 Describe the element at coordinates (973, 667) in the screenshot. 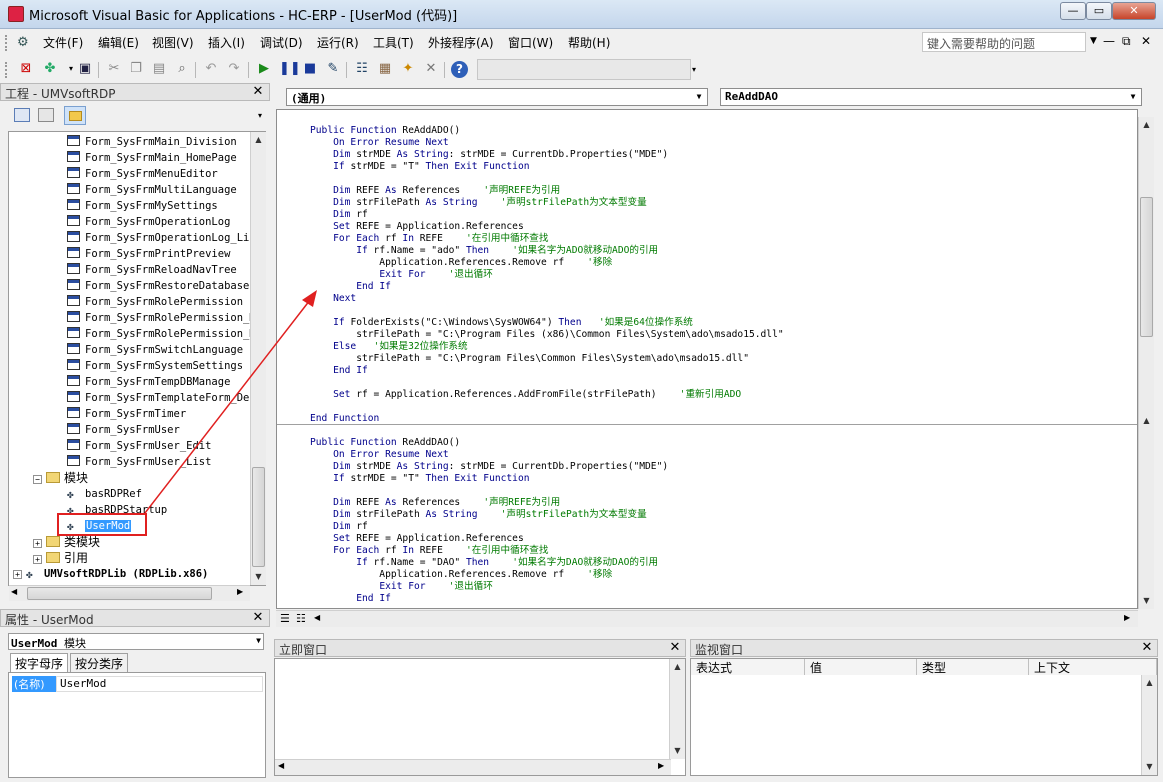

I see `watch-col-type: 类型` at that location.